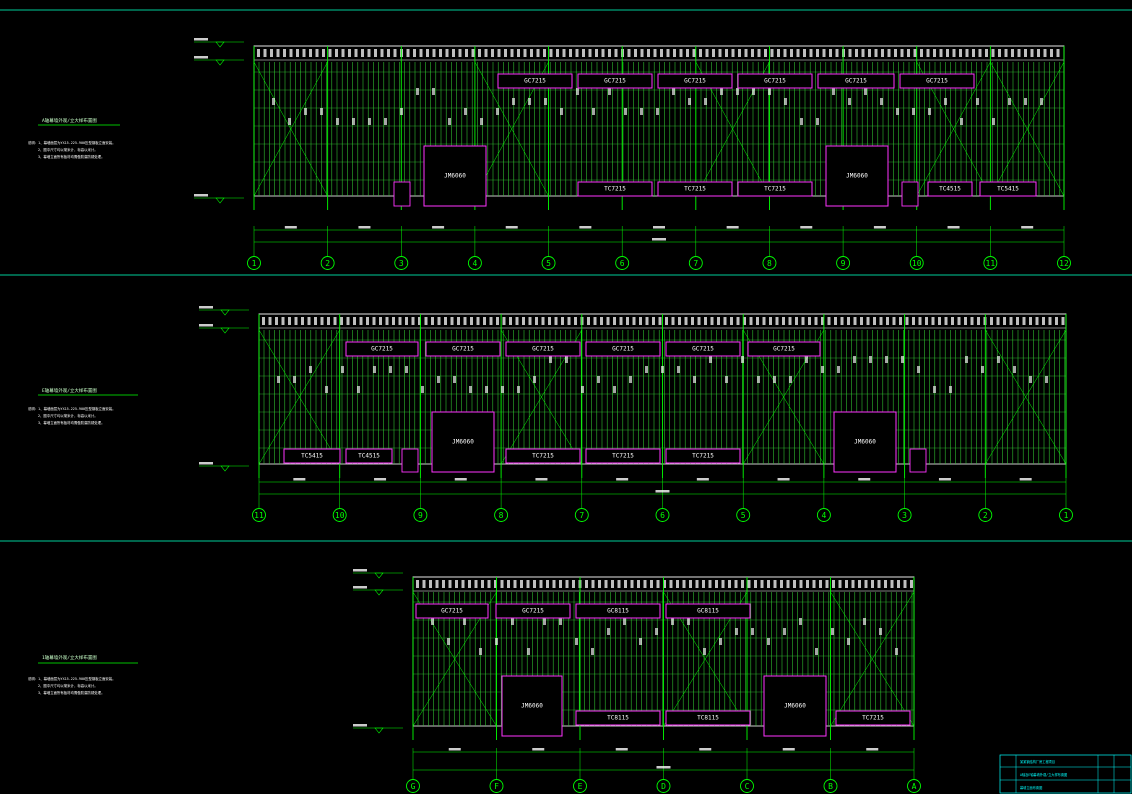 The image size is (1132, 794). Describe the element at coordinates (865, 442) in the screenshot. I see `door-label: JM6060` at that location.